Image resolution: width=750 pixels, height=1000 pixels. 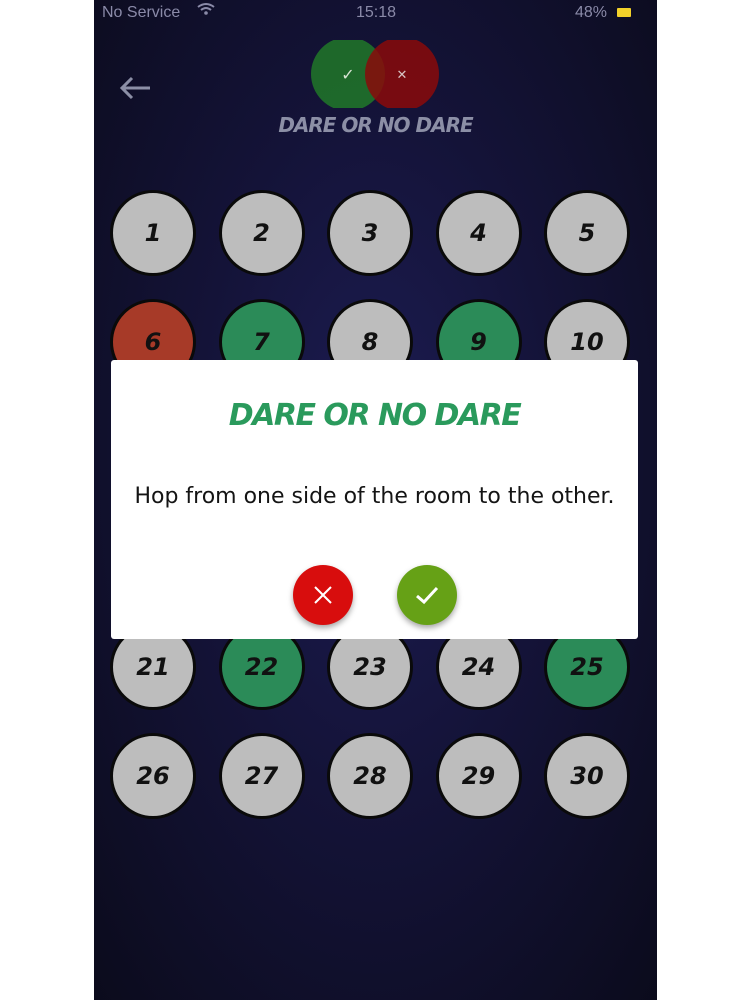 I want to click on decline-button, so click(x=323, y=595).